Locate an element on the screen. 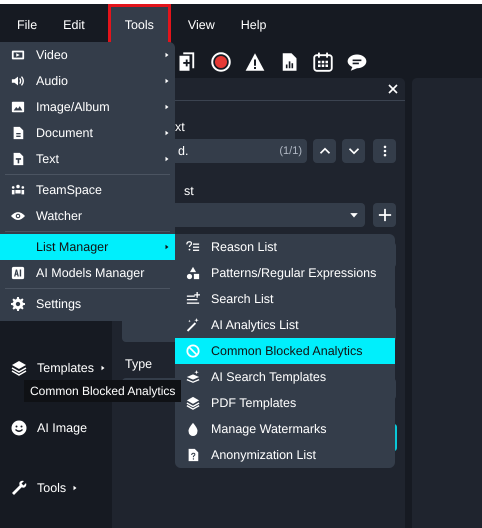 This screenshot has height=528, width=482. field-label: st is located at coordinates (189, 191).